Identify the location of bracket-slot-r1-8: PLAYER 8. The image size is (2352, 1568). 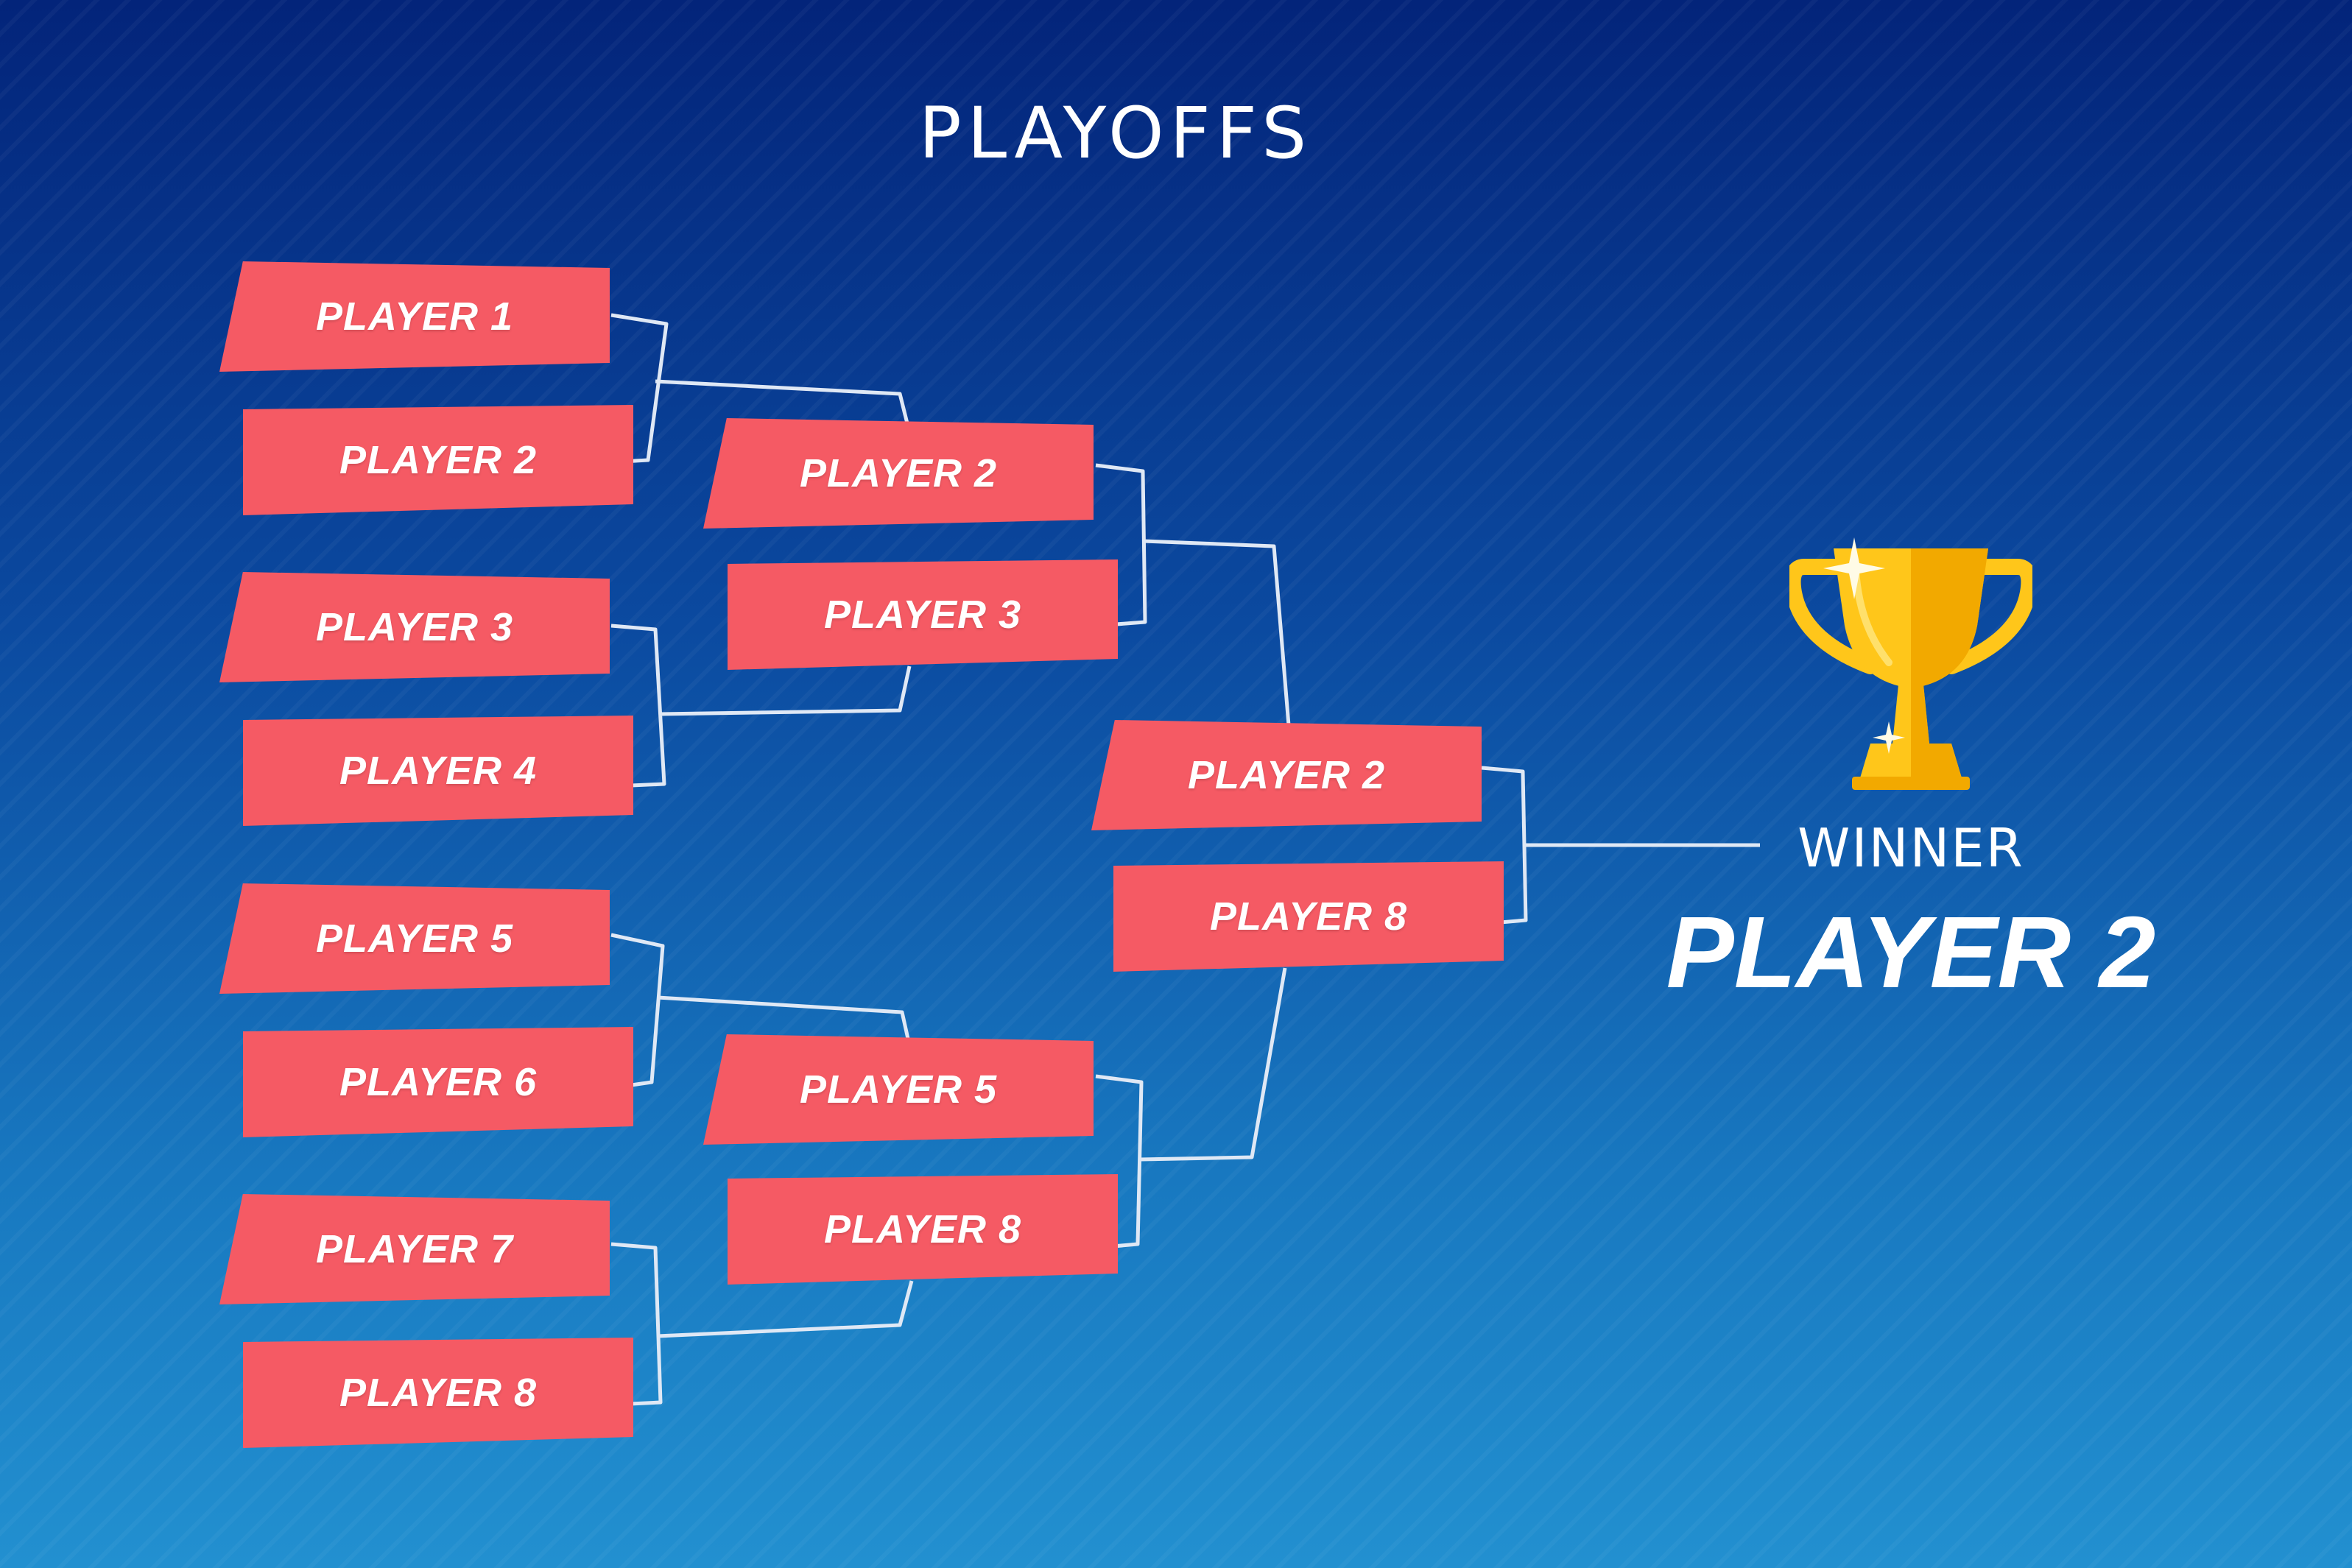
(438, 1393).